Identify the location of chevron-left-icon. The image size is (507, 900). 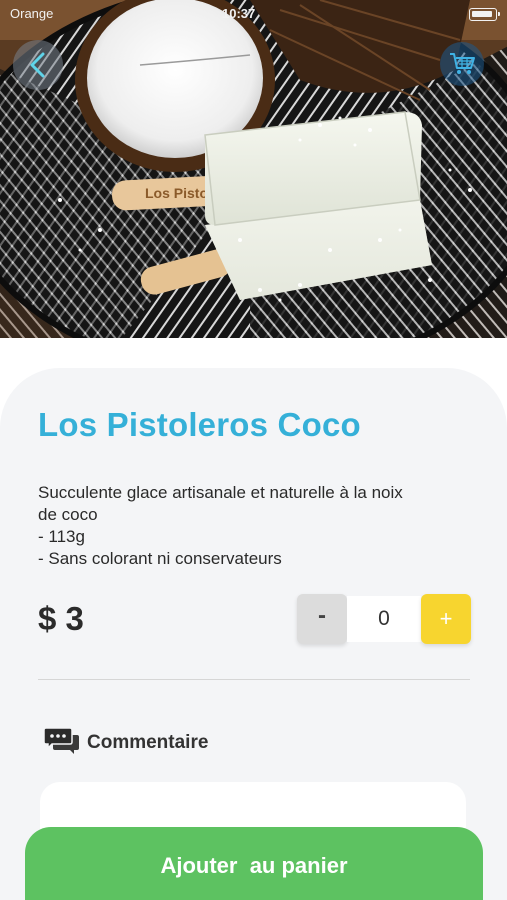
(37, 65).